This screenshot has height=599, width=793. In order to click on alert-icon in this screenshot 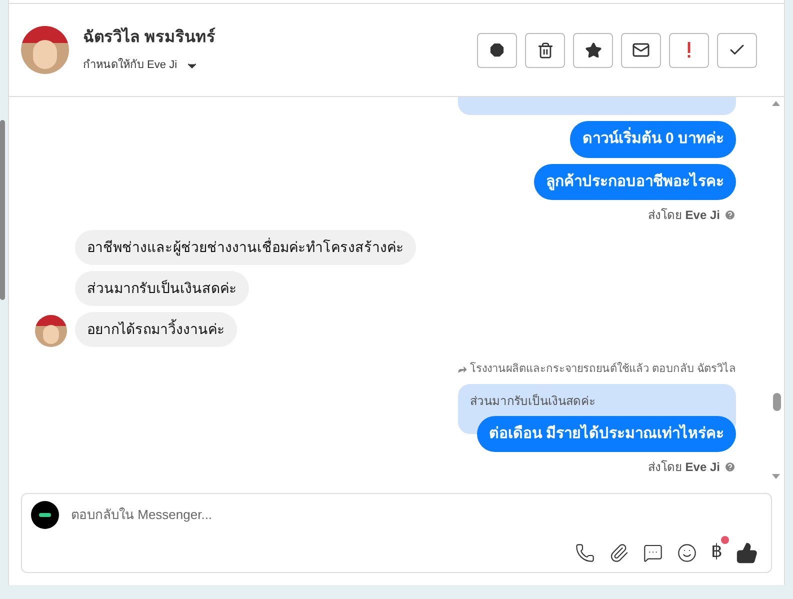, I will do `click(497, 50)`.